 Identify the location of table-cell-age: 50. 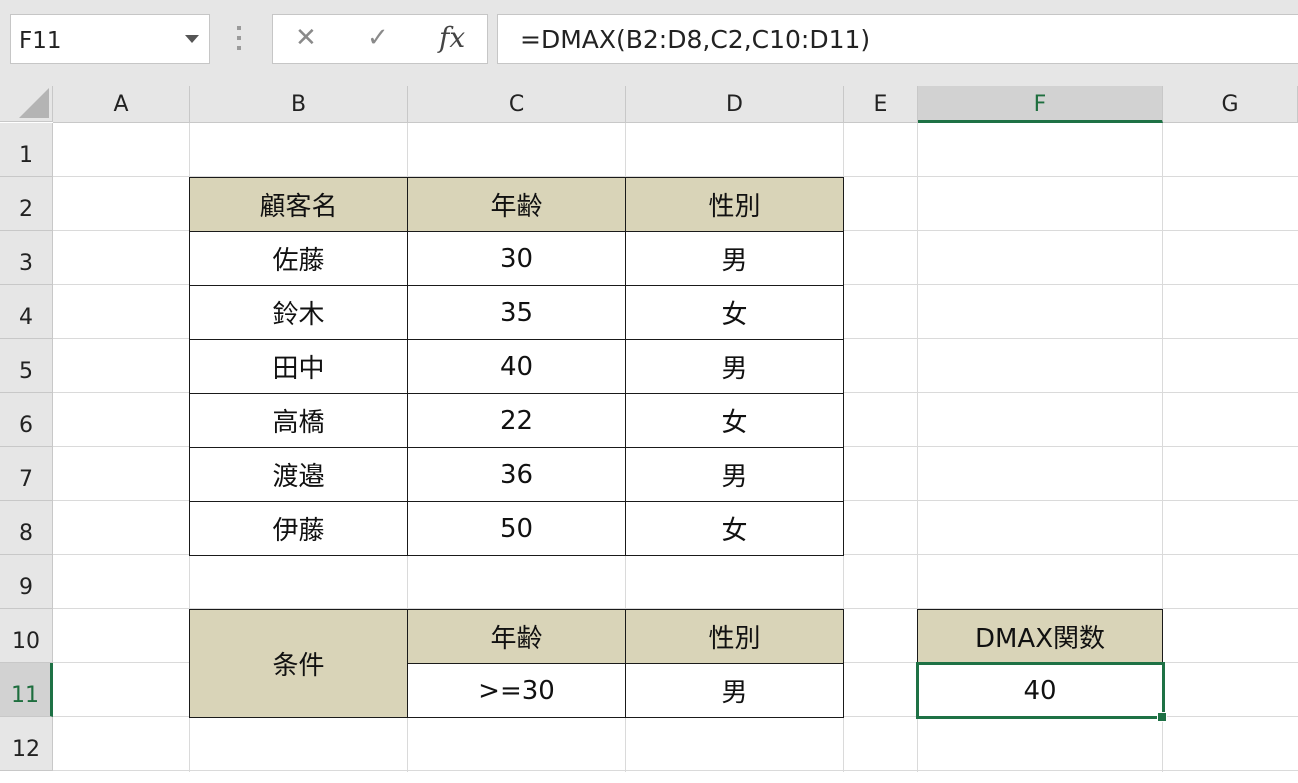
(516, 528).